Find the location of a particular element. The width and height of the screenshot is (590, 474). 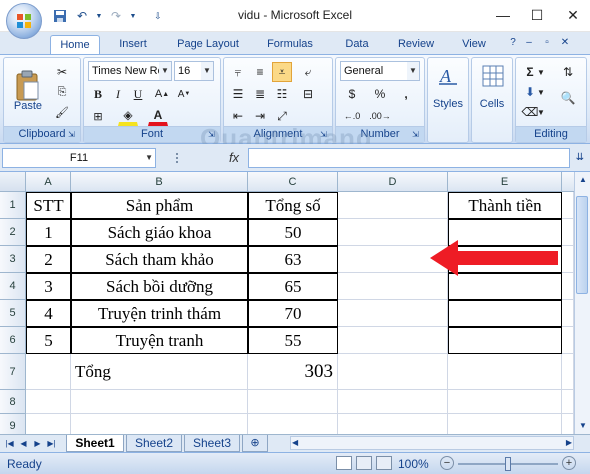

font-color-icon: A is located at coordinates (158, 116).